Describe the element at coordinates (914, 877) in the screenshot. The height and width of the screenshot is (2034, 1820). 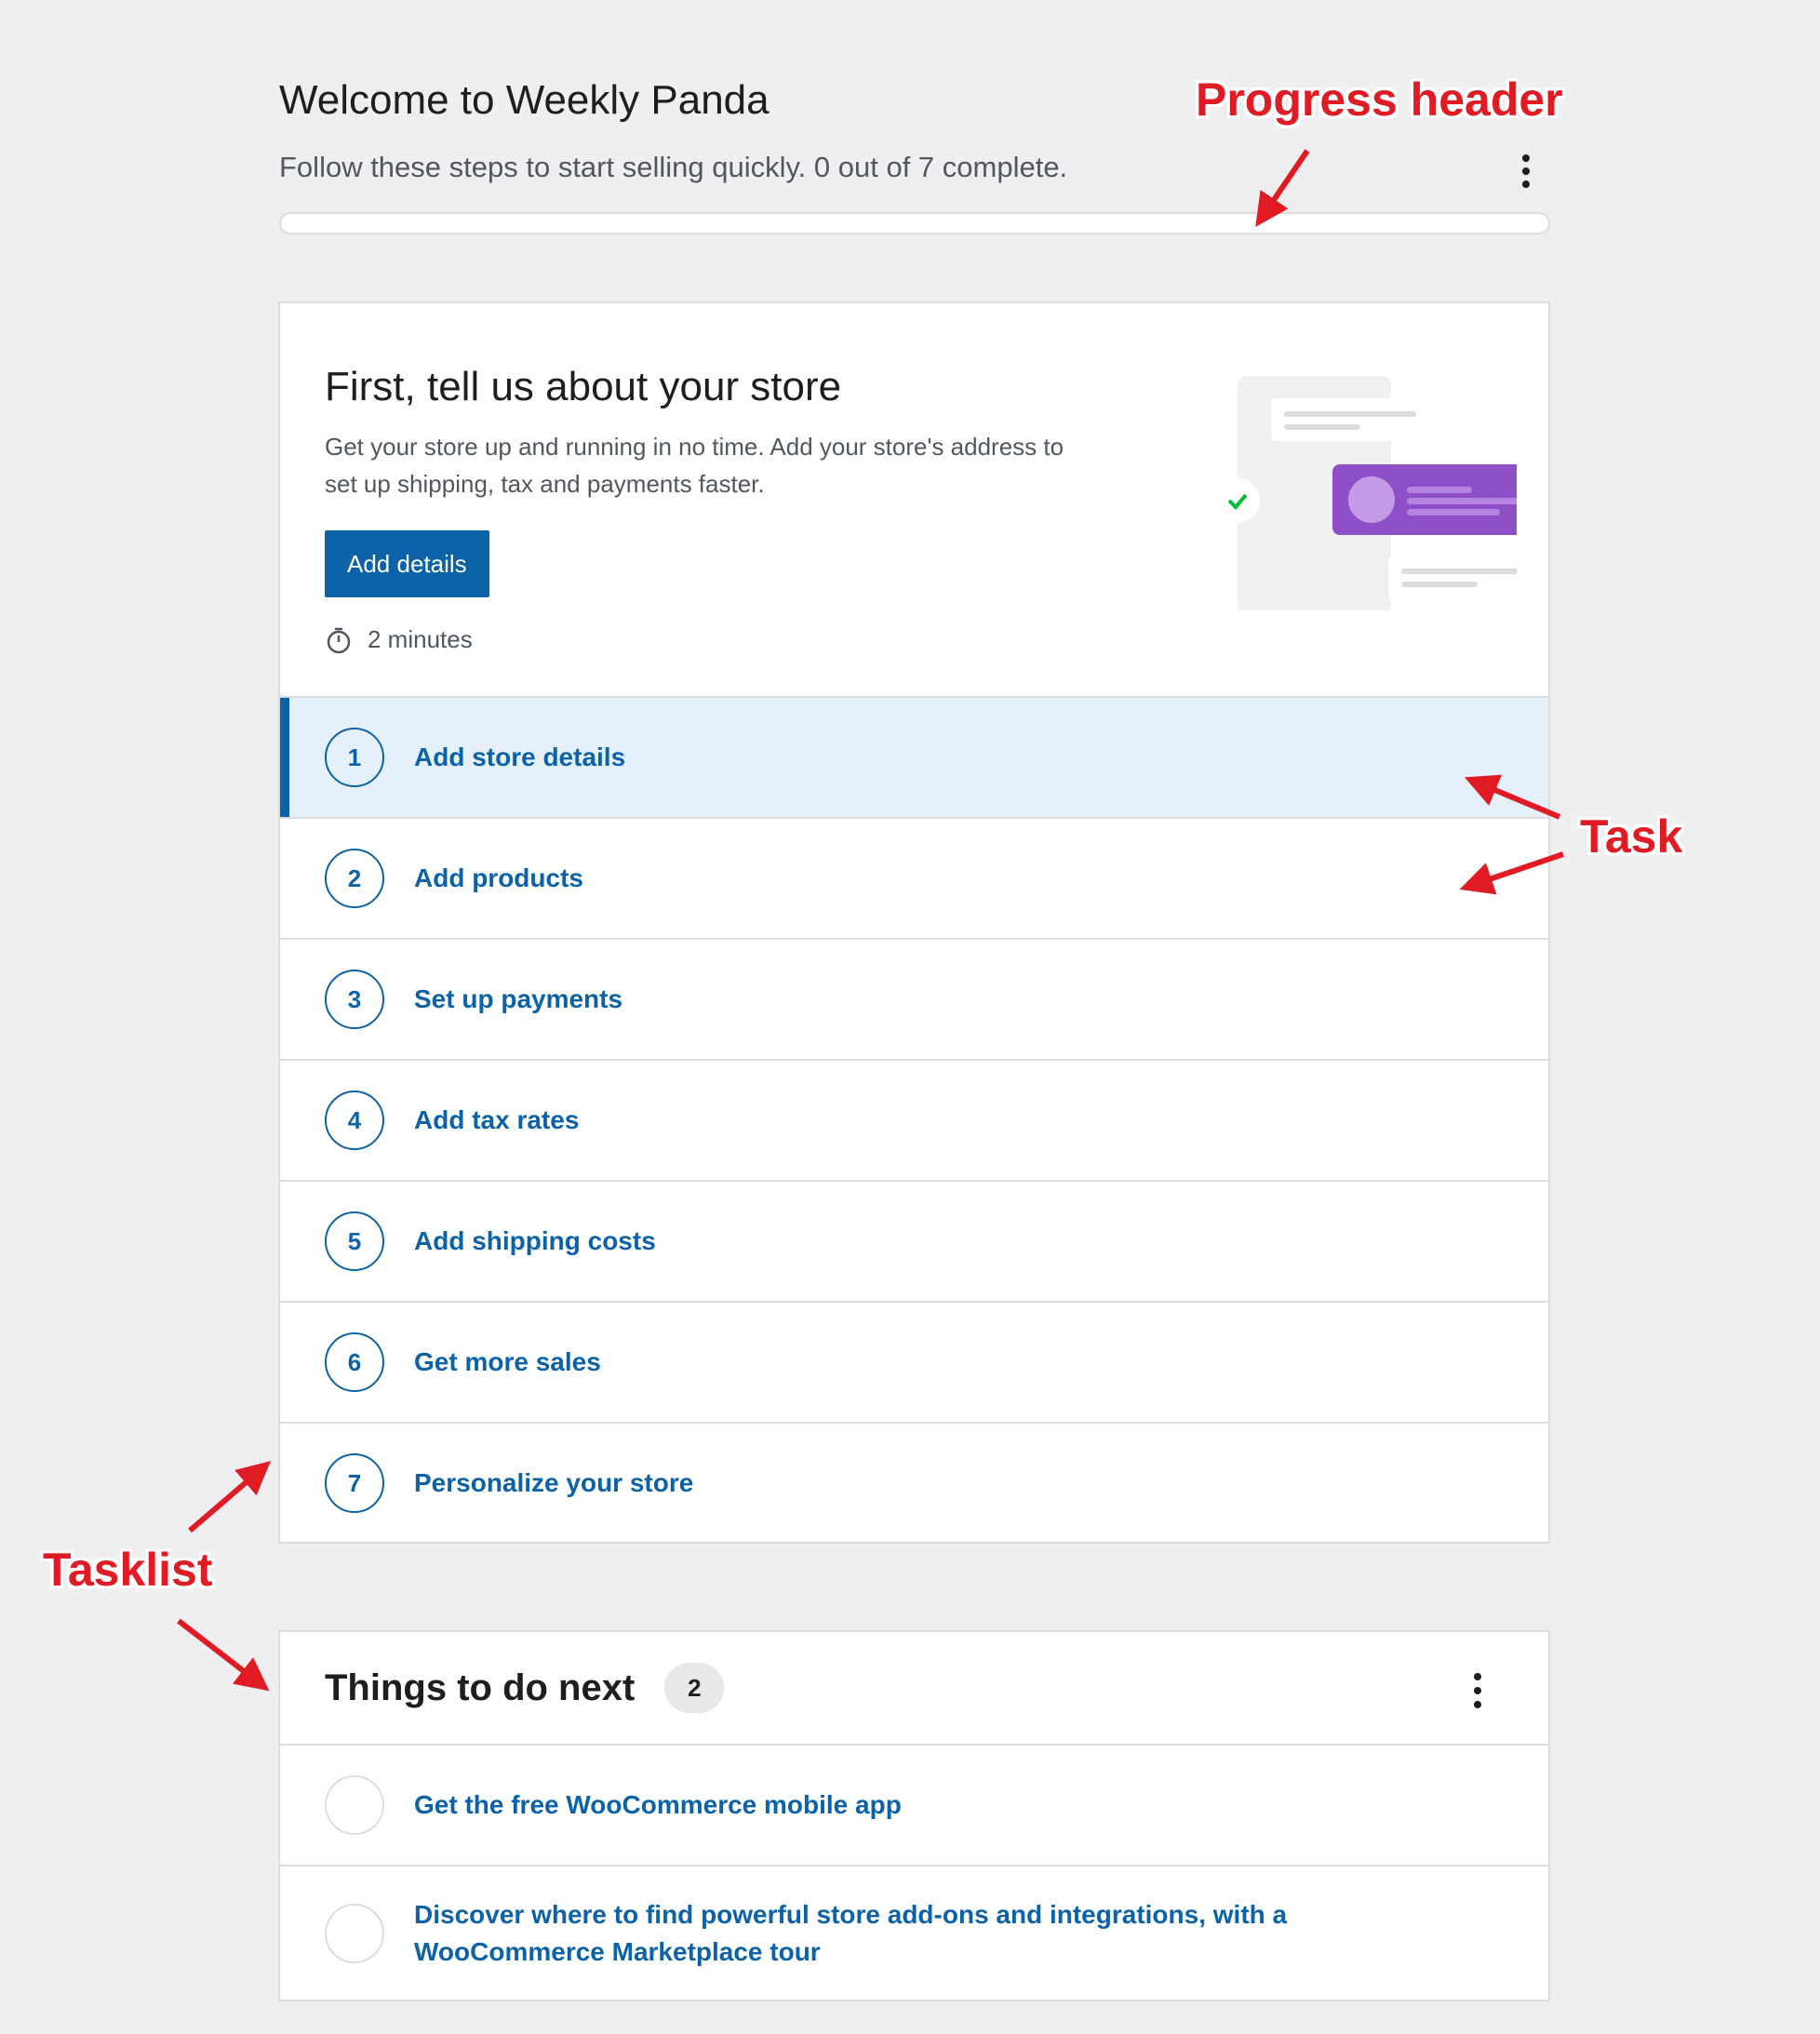
I see `task-add-products: 2 Add products` at that location.